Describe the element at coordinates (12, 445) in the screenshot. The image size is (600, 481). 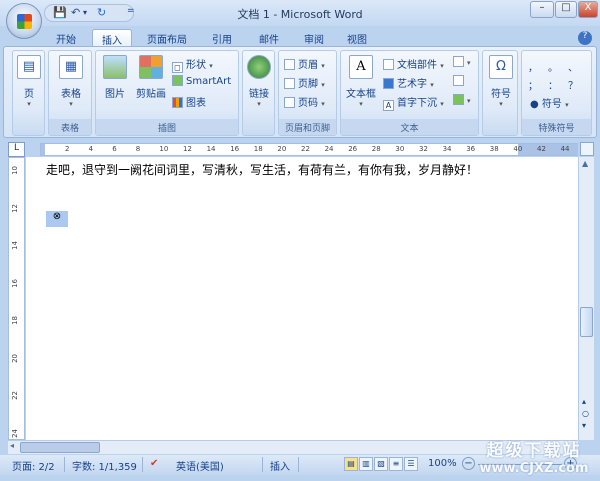
I see `scroll-left-icon: ◂` at that location.